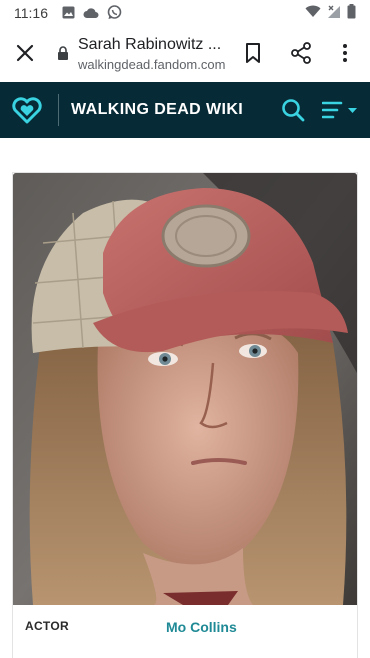 The image size is (370, 658). I want to click on status-notification-icons, so click(92, 12).